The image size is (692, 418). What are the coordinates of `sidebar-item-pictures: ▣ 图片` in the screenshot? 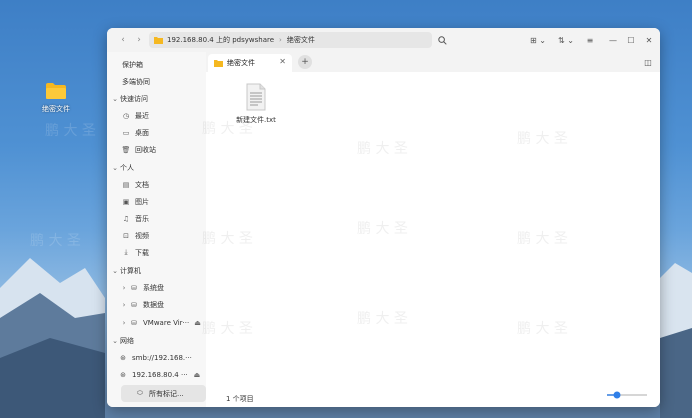 It's located at (156, 201).